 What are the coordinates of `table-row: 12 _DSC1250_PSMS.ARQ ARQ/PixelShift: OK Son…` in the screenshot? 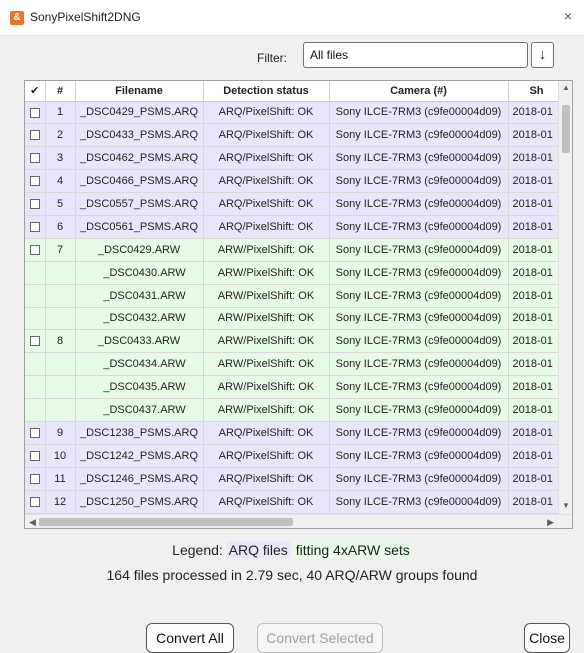 It's located at (295, 502).